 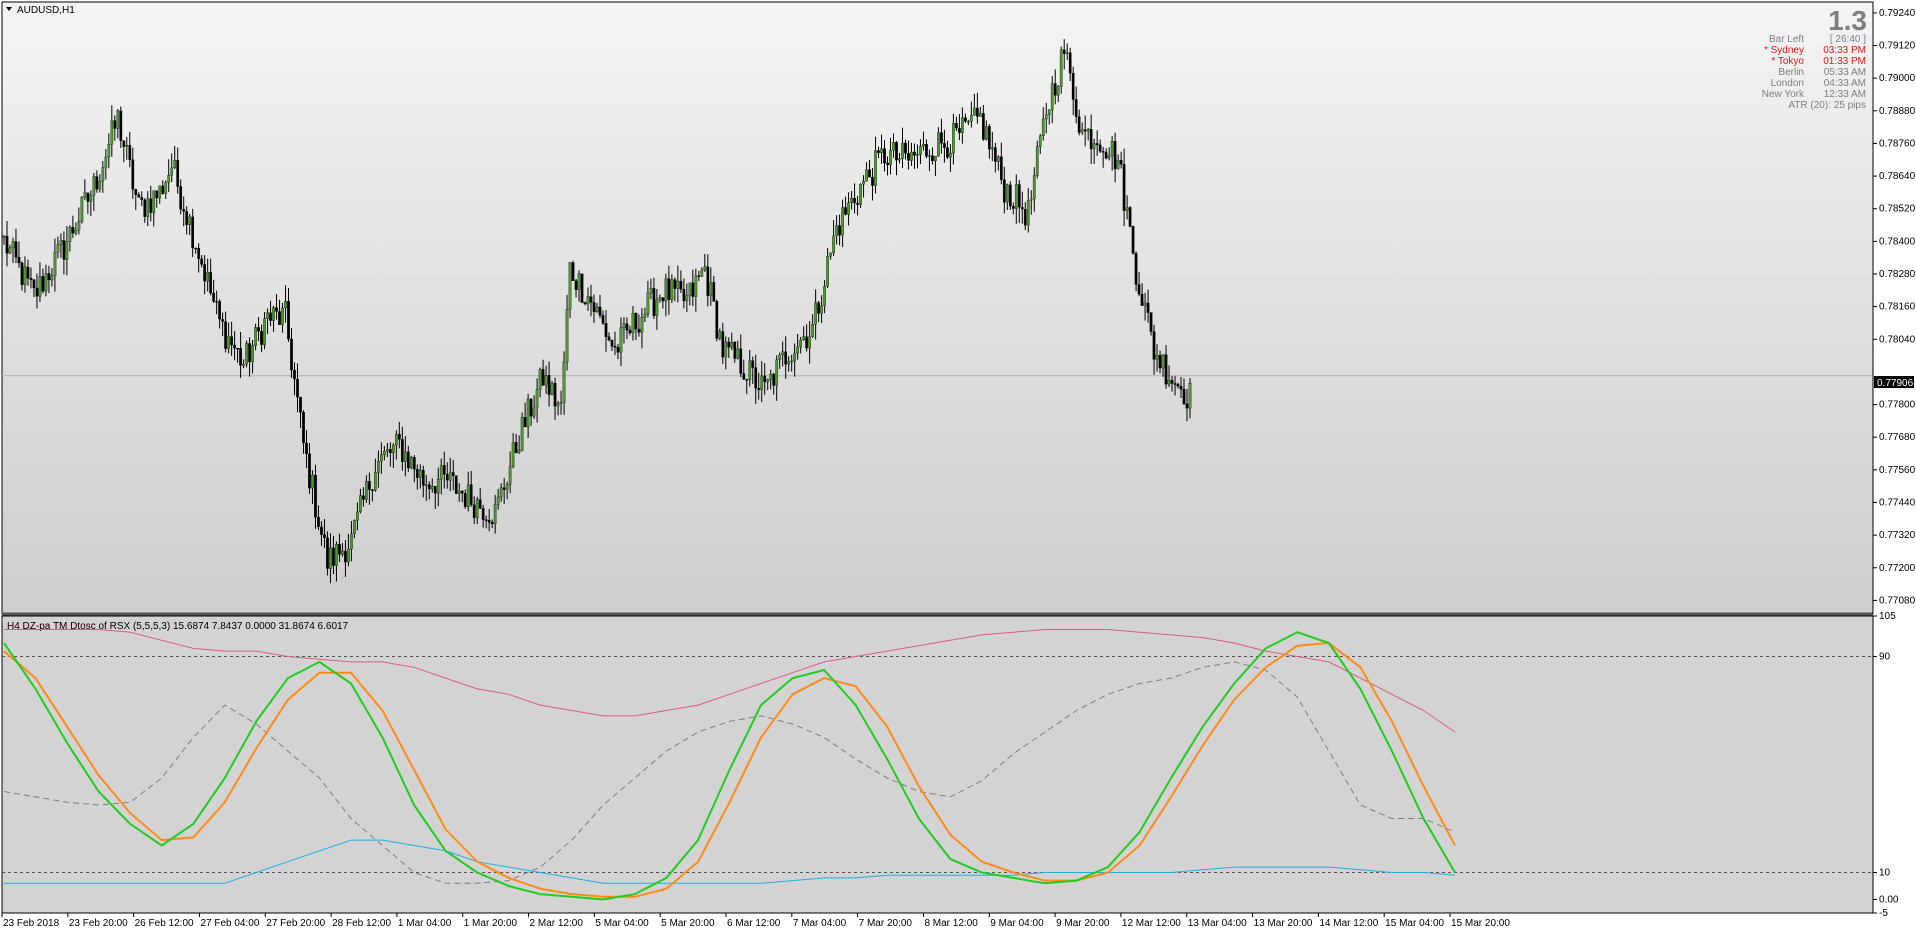 What do you see at coordinates (361, 923) in the screenshot?
I see `time-tick-label: 28 Feb 12:00` at bounding box center [361, 923].